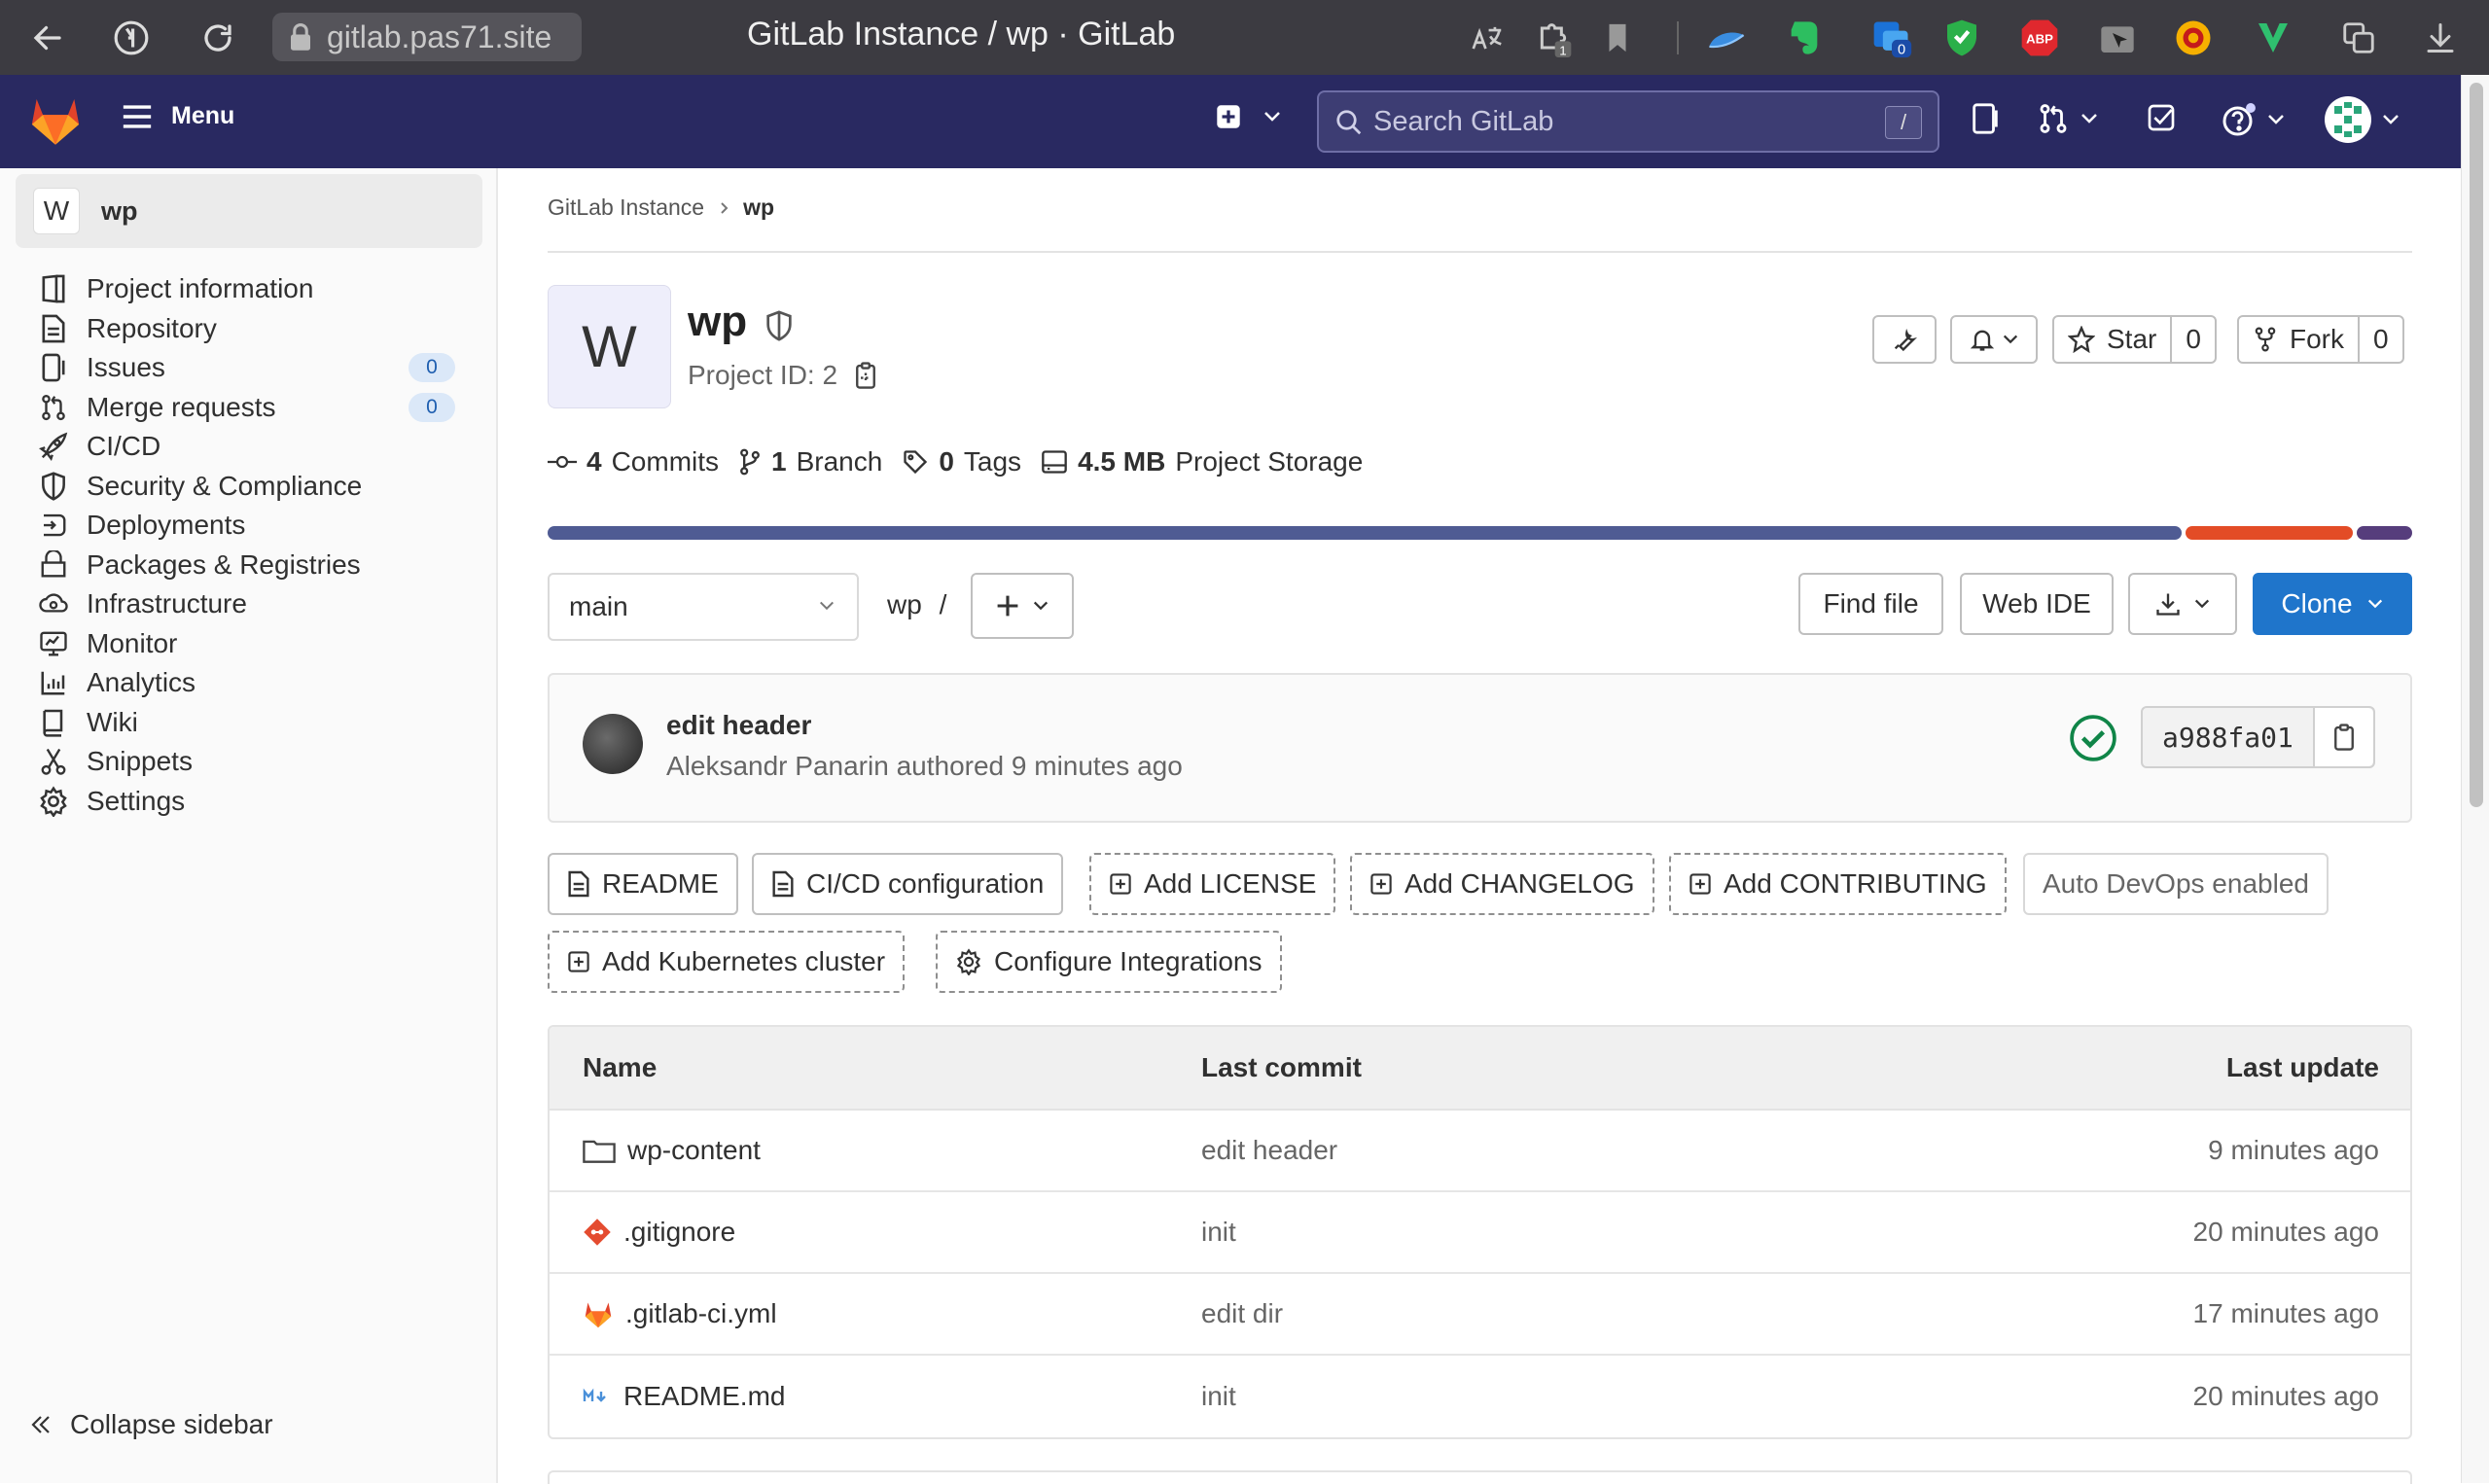 The height and width of the screenshot is (1484, 2489). I want to click on project-id: Project ID: 2, so click(783, 376).